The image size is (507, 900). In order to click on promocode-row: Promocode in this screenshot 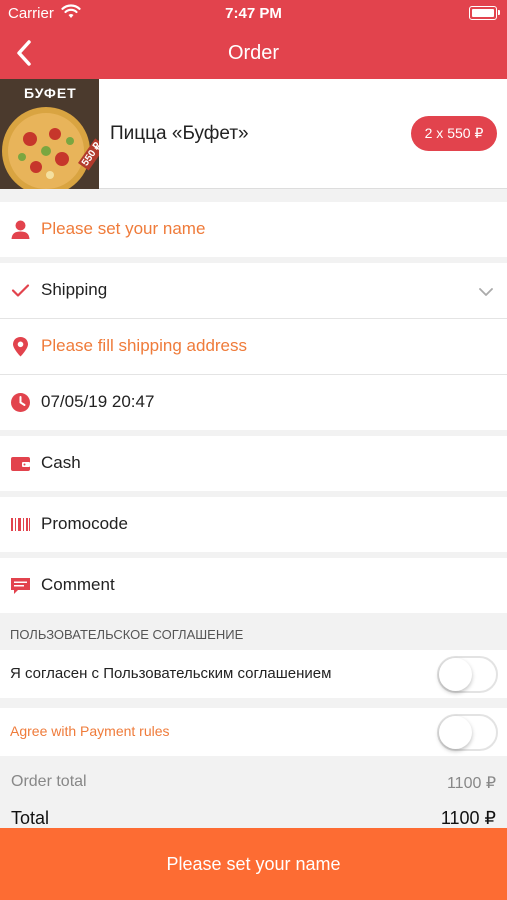, I will do `click(253, 524)`.